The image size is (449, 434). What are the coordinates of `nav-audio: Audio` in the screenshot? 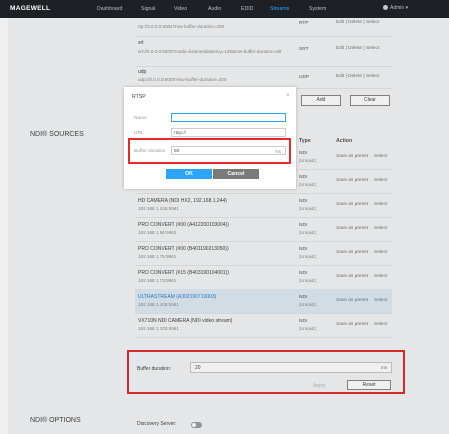 It's located at (214, 9).